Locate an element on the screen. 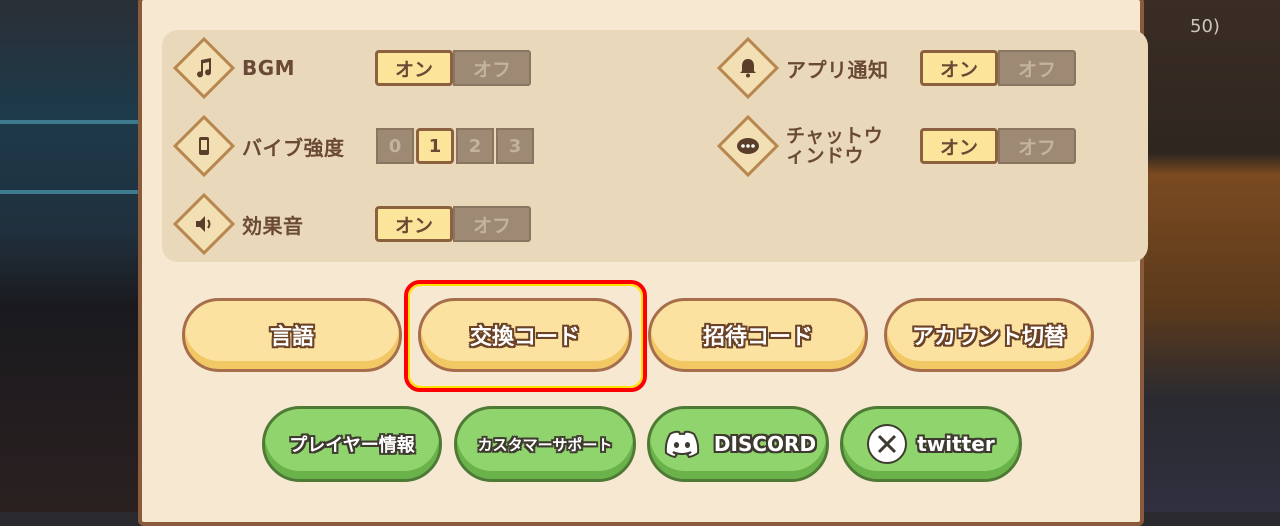  discord-icon is located at coordinates (682, 444).